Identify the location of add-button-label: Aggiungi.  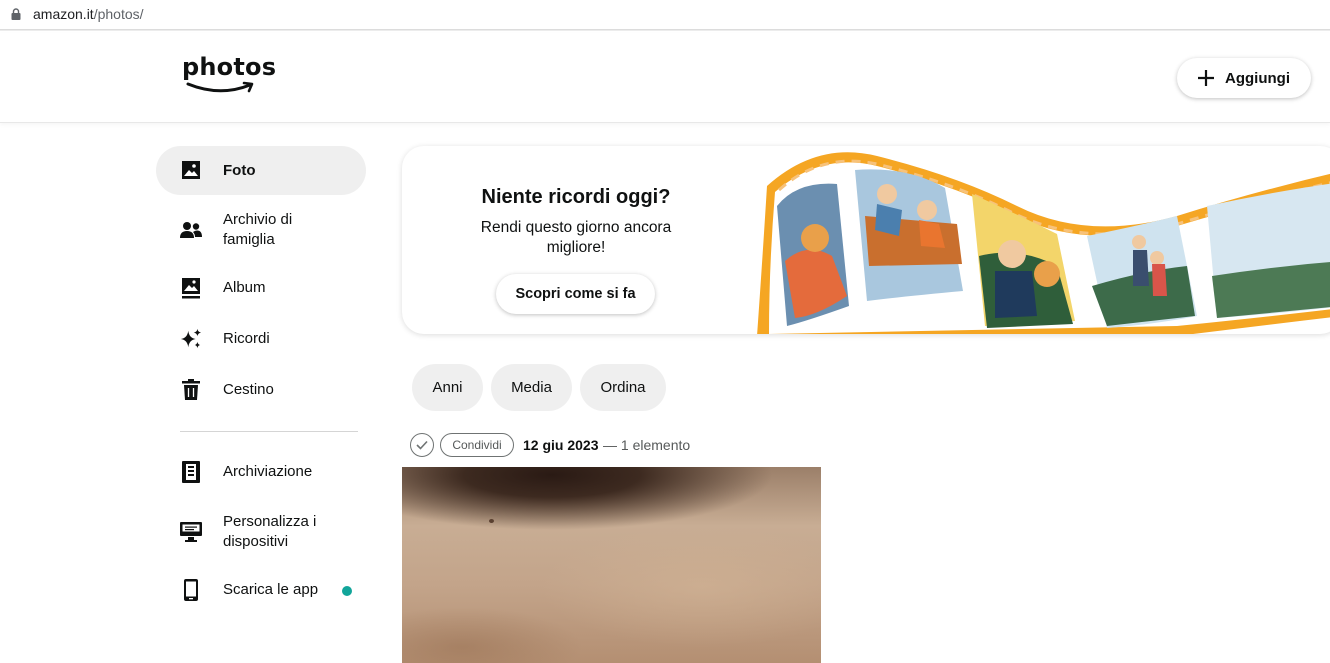
(1257, 78).